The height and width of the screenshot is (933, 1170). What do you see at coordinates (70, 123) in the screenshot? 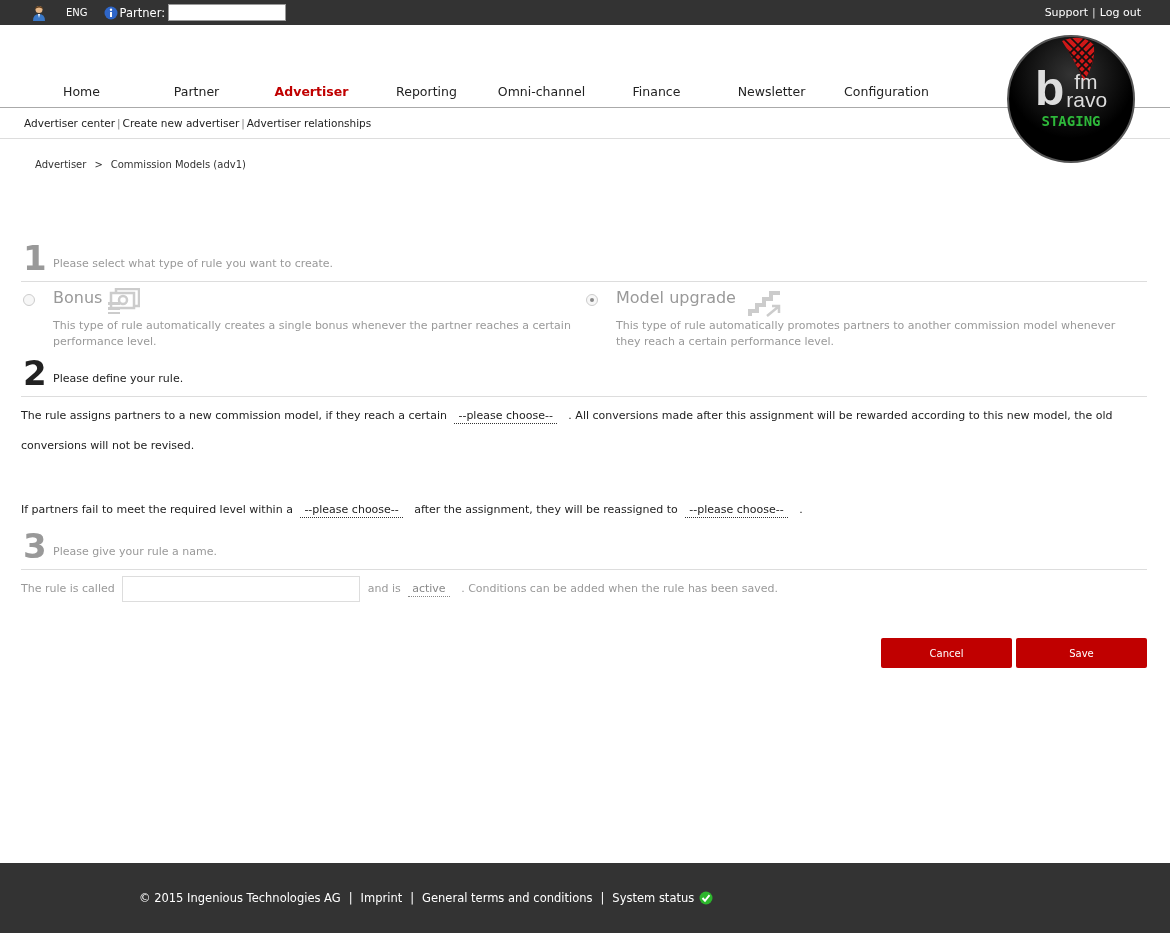
I see `subnav-link: Advertiser center` at bounding box center [70, 123].